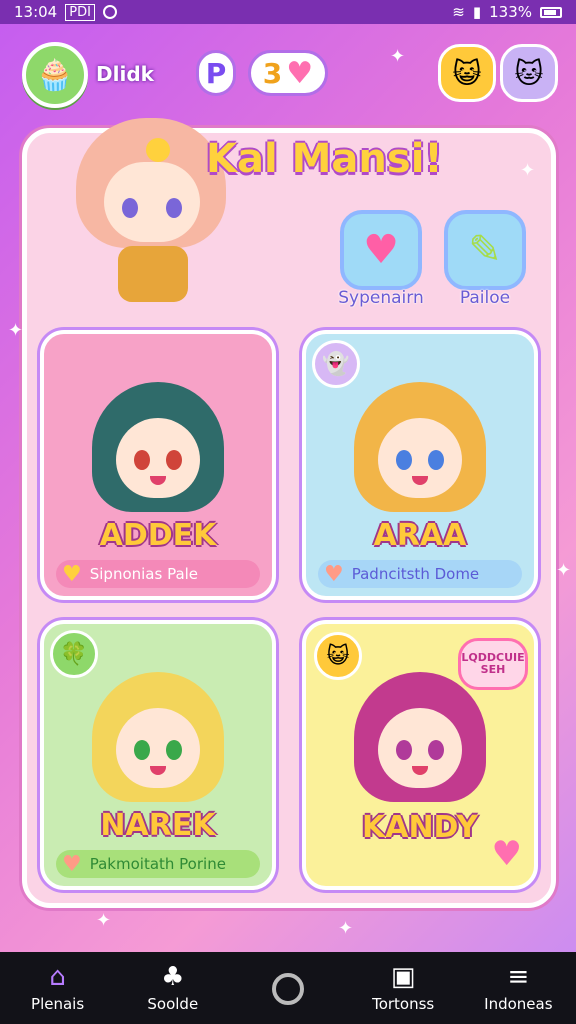 This screenshot has height=1024, width=576. What do you see at coordinates (415, 574) in the screenshot?
I see `character-tag-label: Padncitsth Dome` at bounding box center [415, 574].